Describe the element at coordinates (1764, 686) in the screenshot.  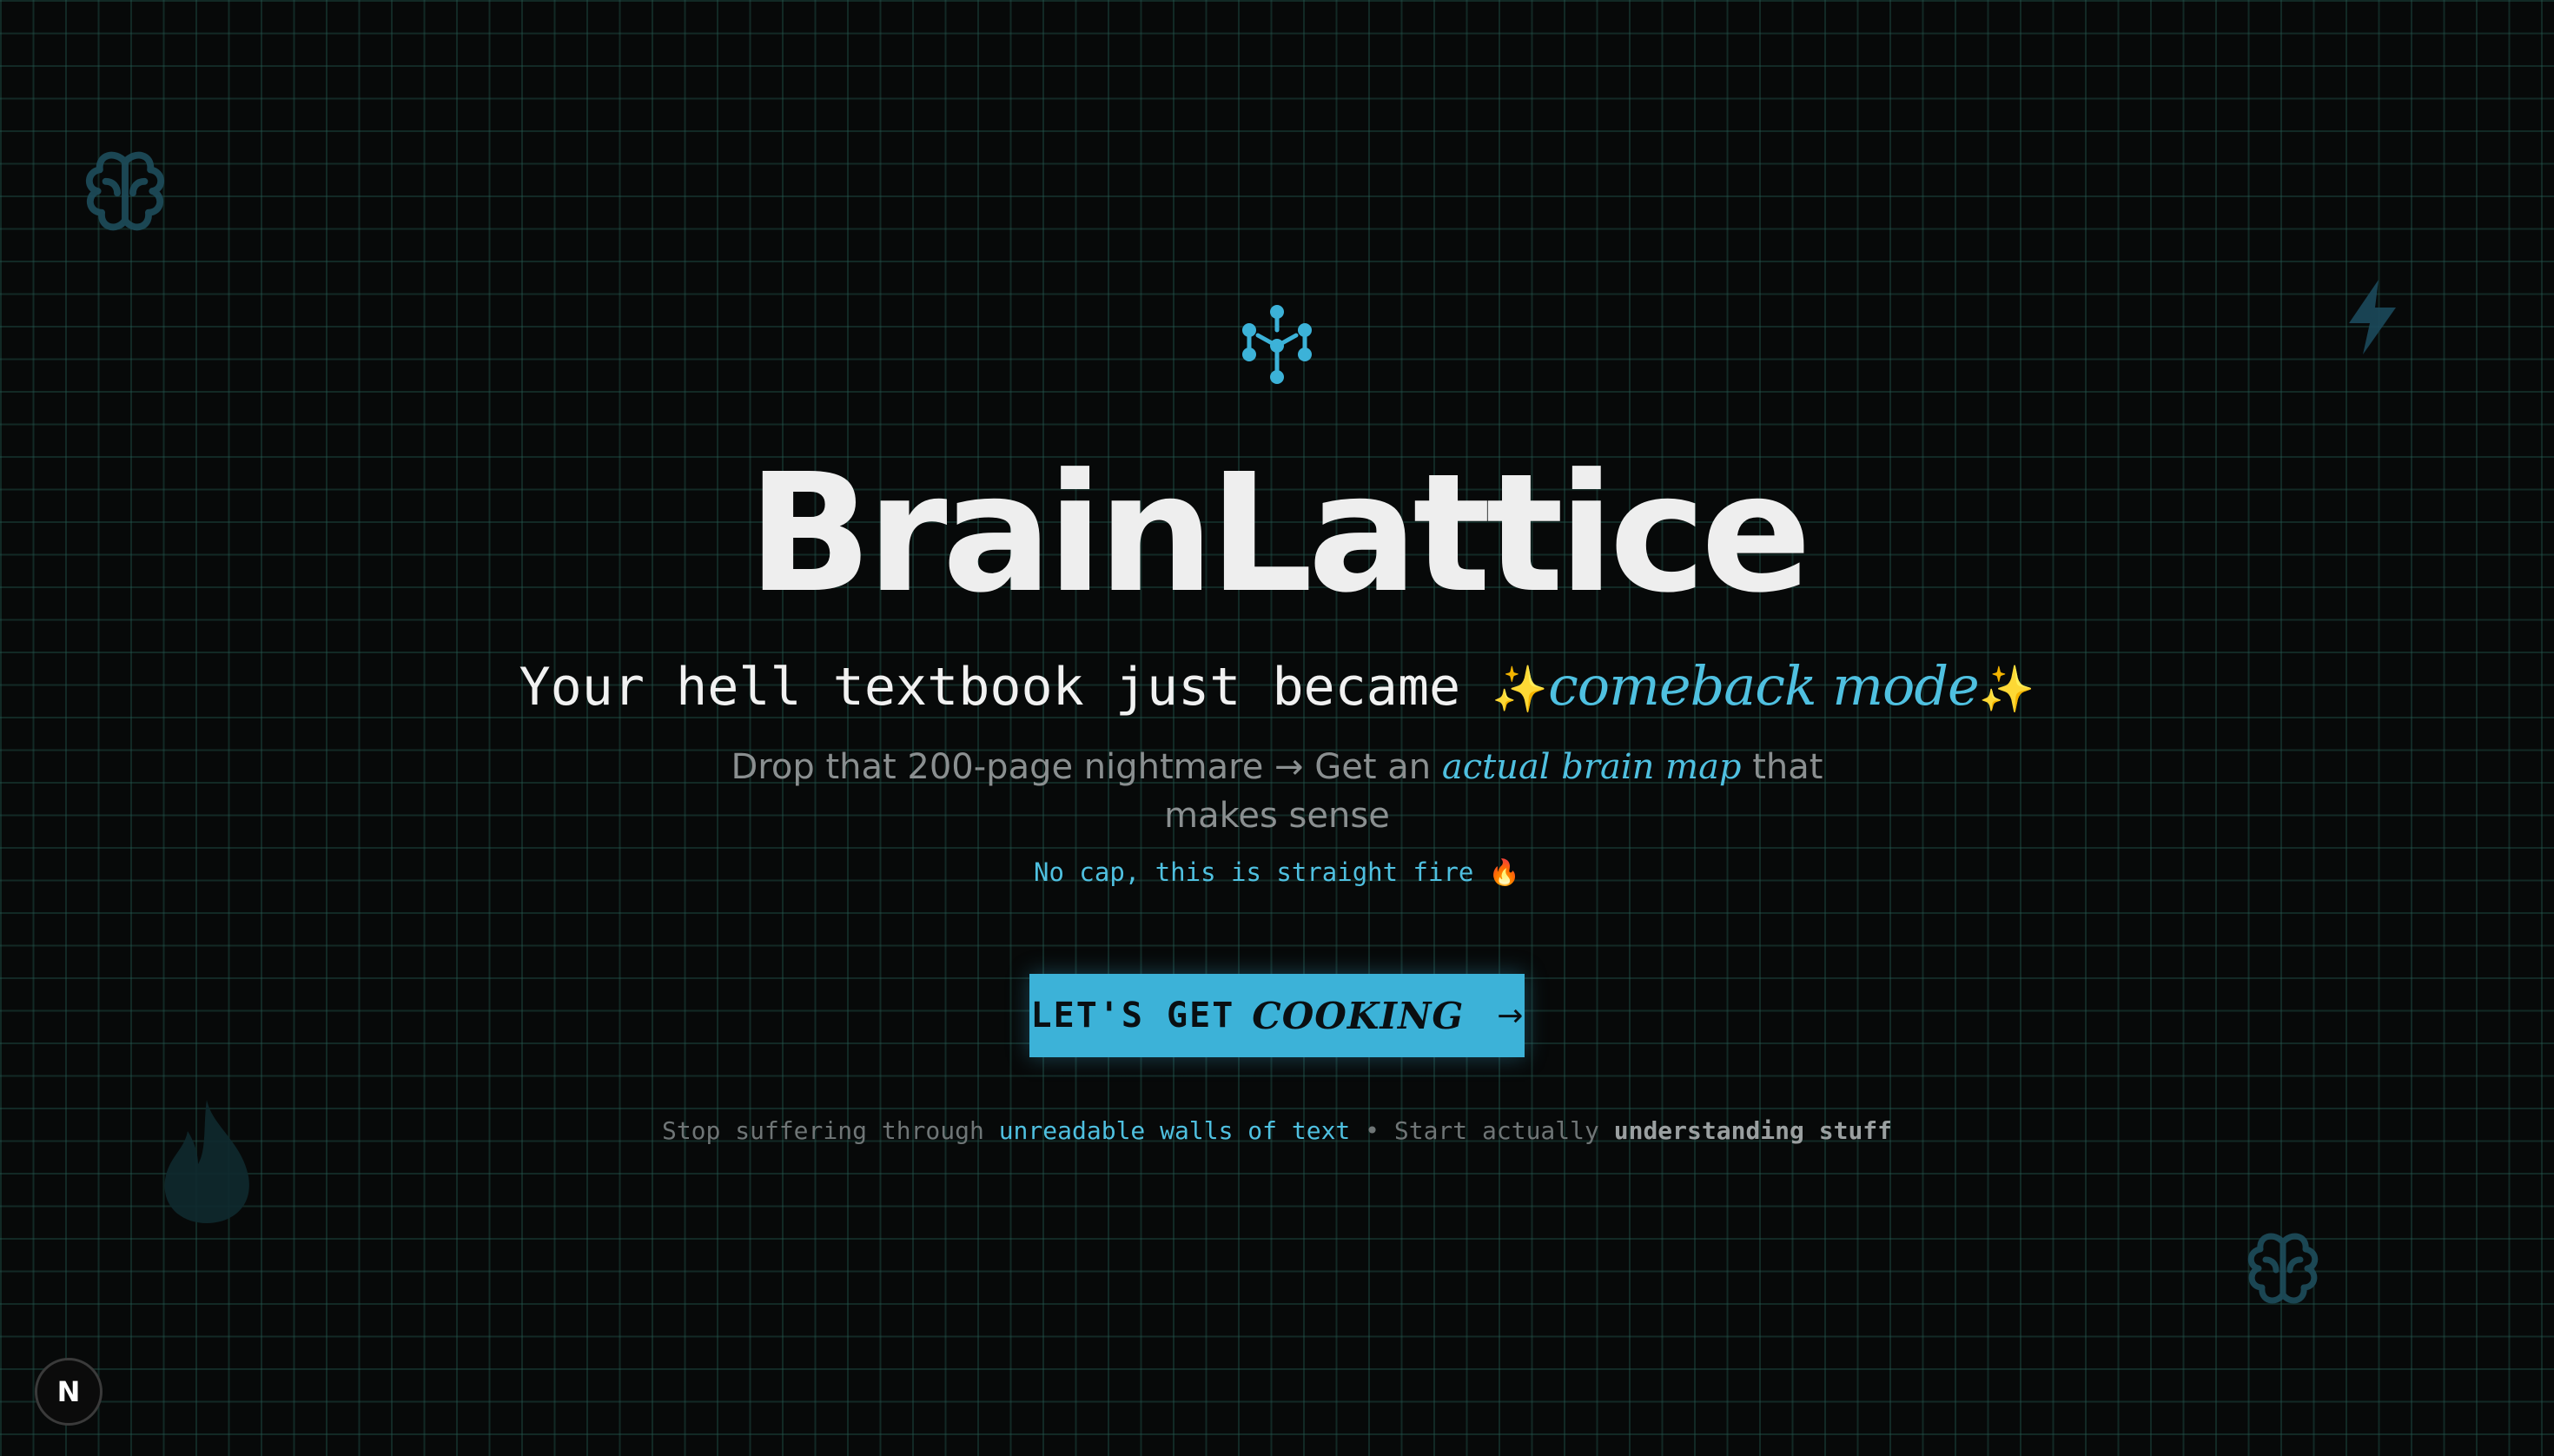
I see `tagline-accent: comeback mode` at that location.